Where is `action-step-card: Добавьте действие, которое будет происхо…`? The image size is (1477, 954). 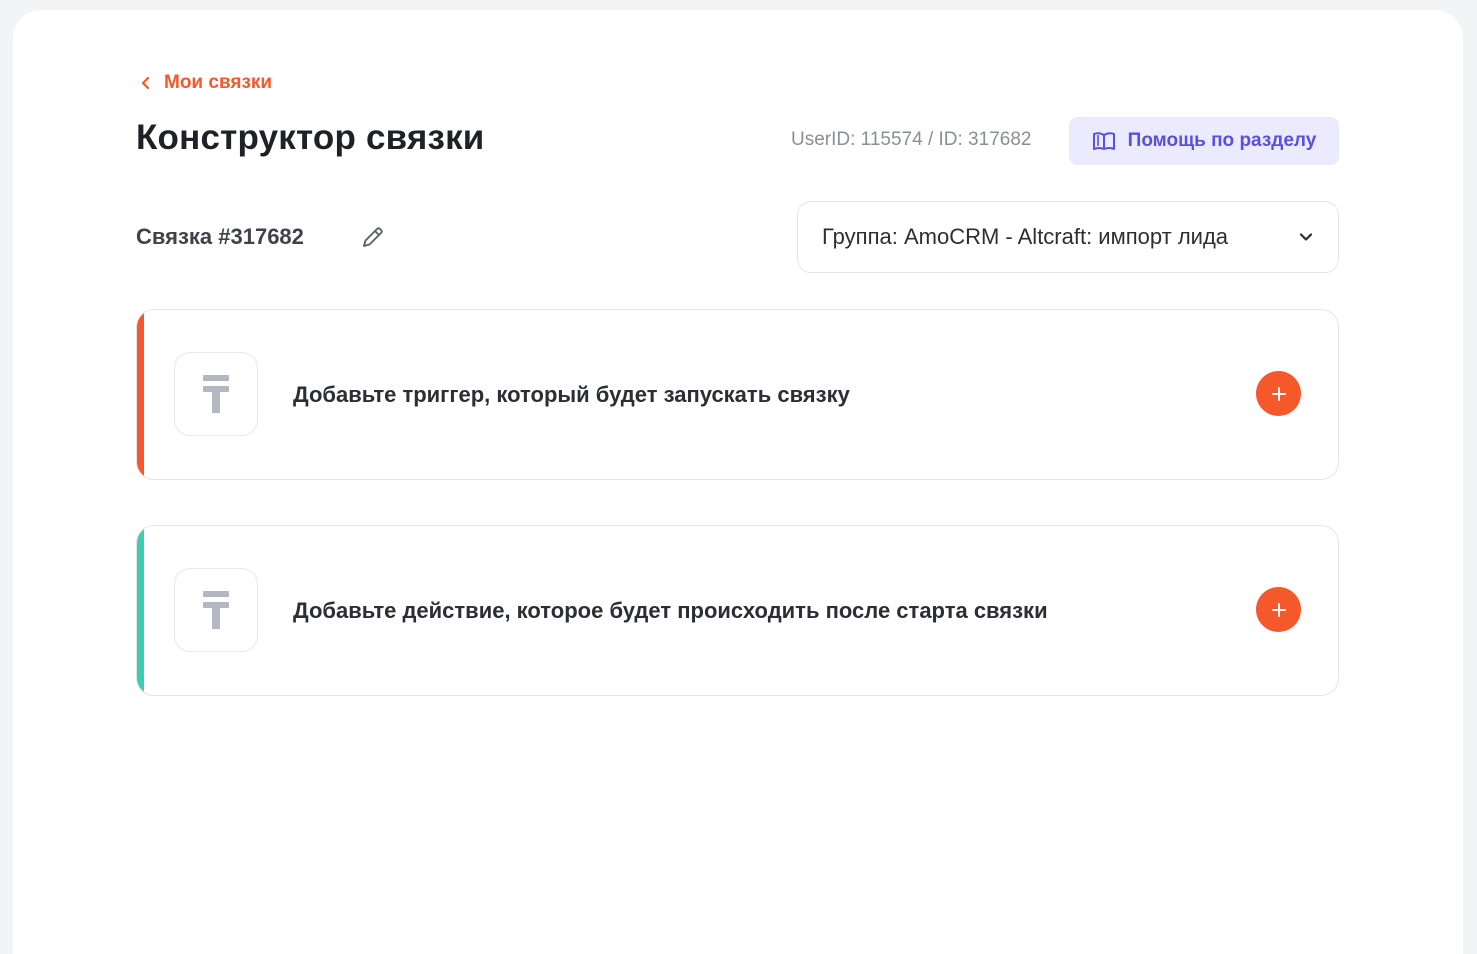
action-step-card: Добавьте действие, которое будет происхо… is located at coordinates (737, 610).